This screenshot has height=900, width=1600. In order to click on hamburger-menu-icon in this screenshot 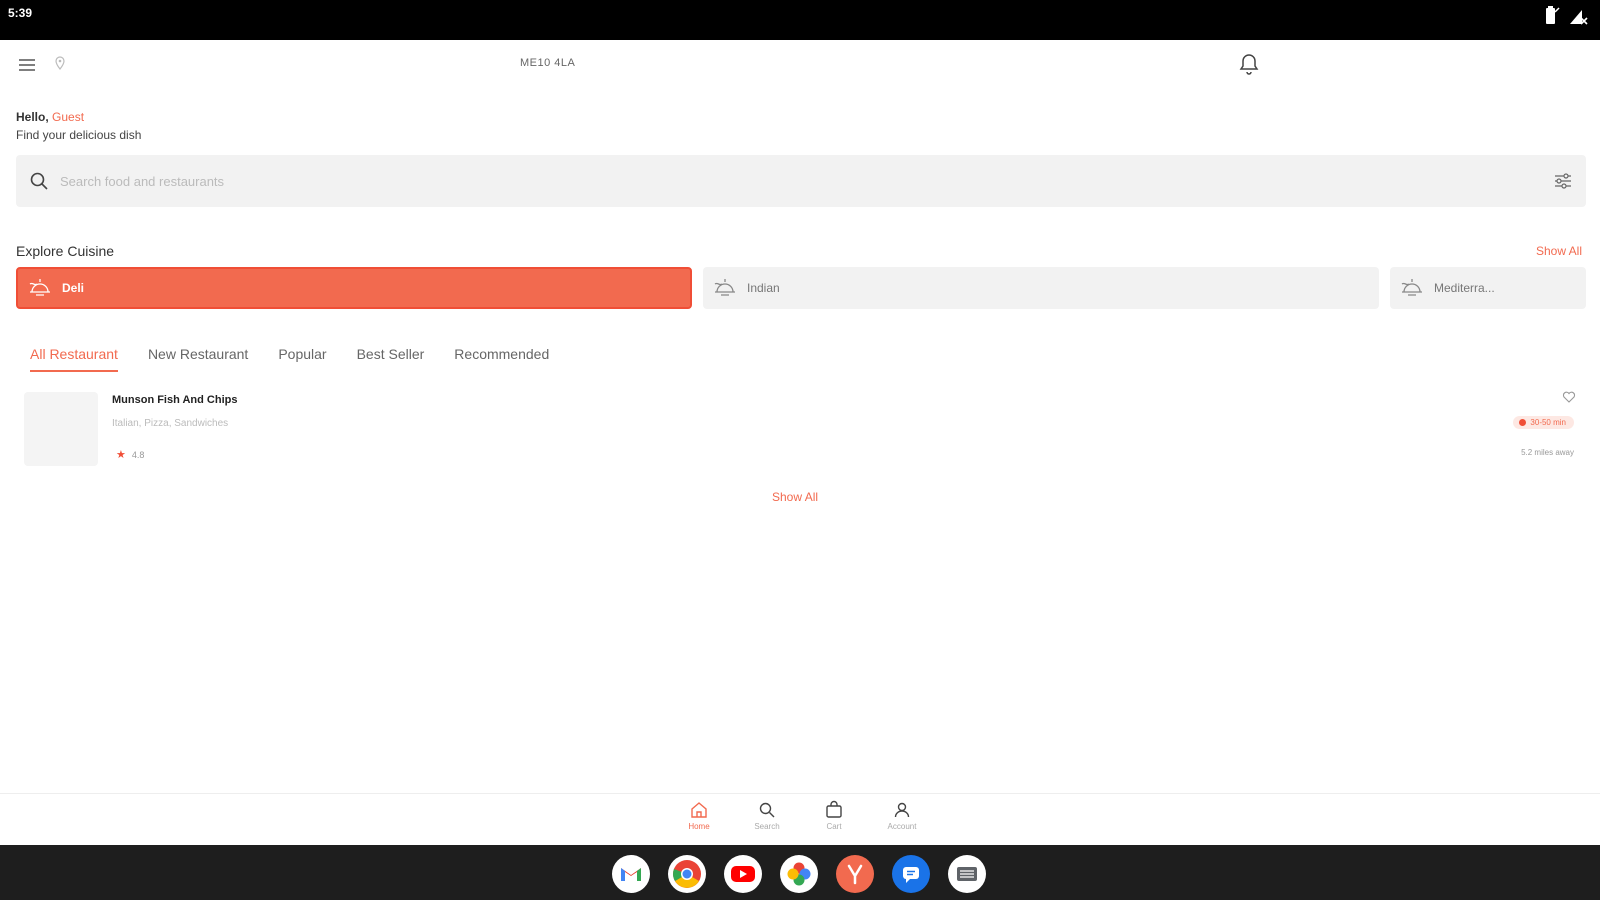, I will do `click(27, 65)`.